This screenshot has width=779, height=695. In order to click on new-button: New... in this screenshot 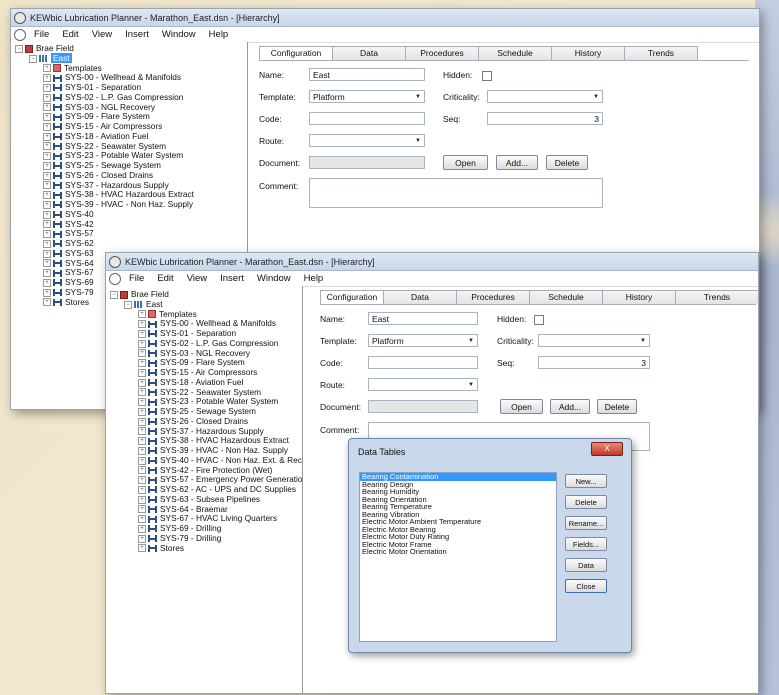, I will do `click(586, 481)`.